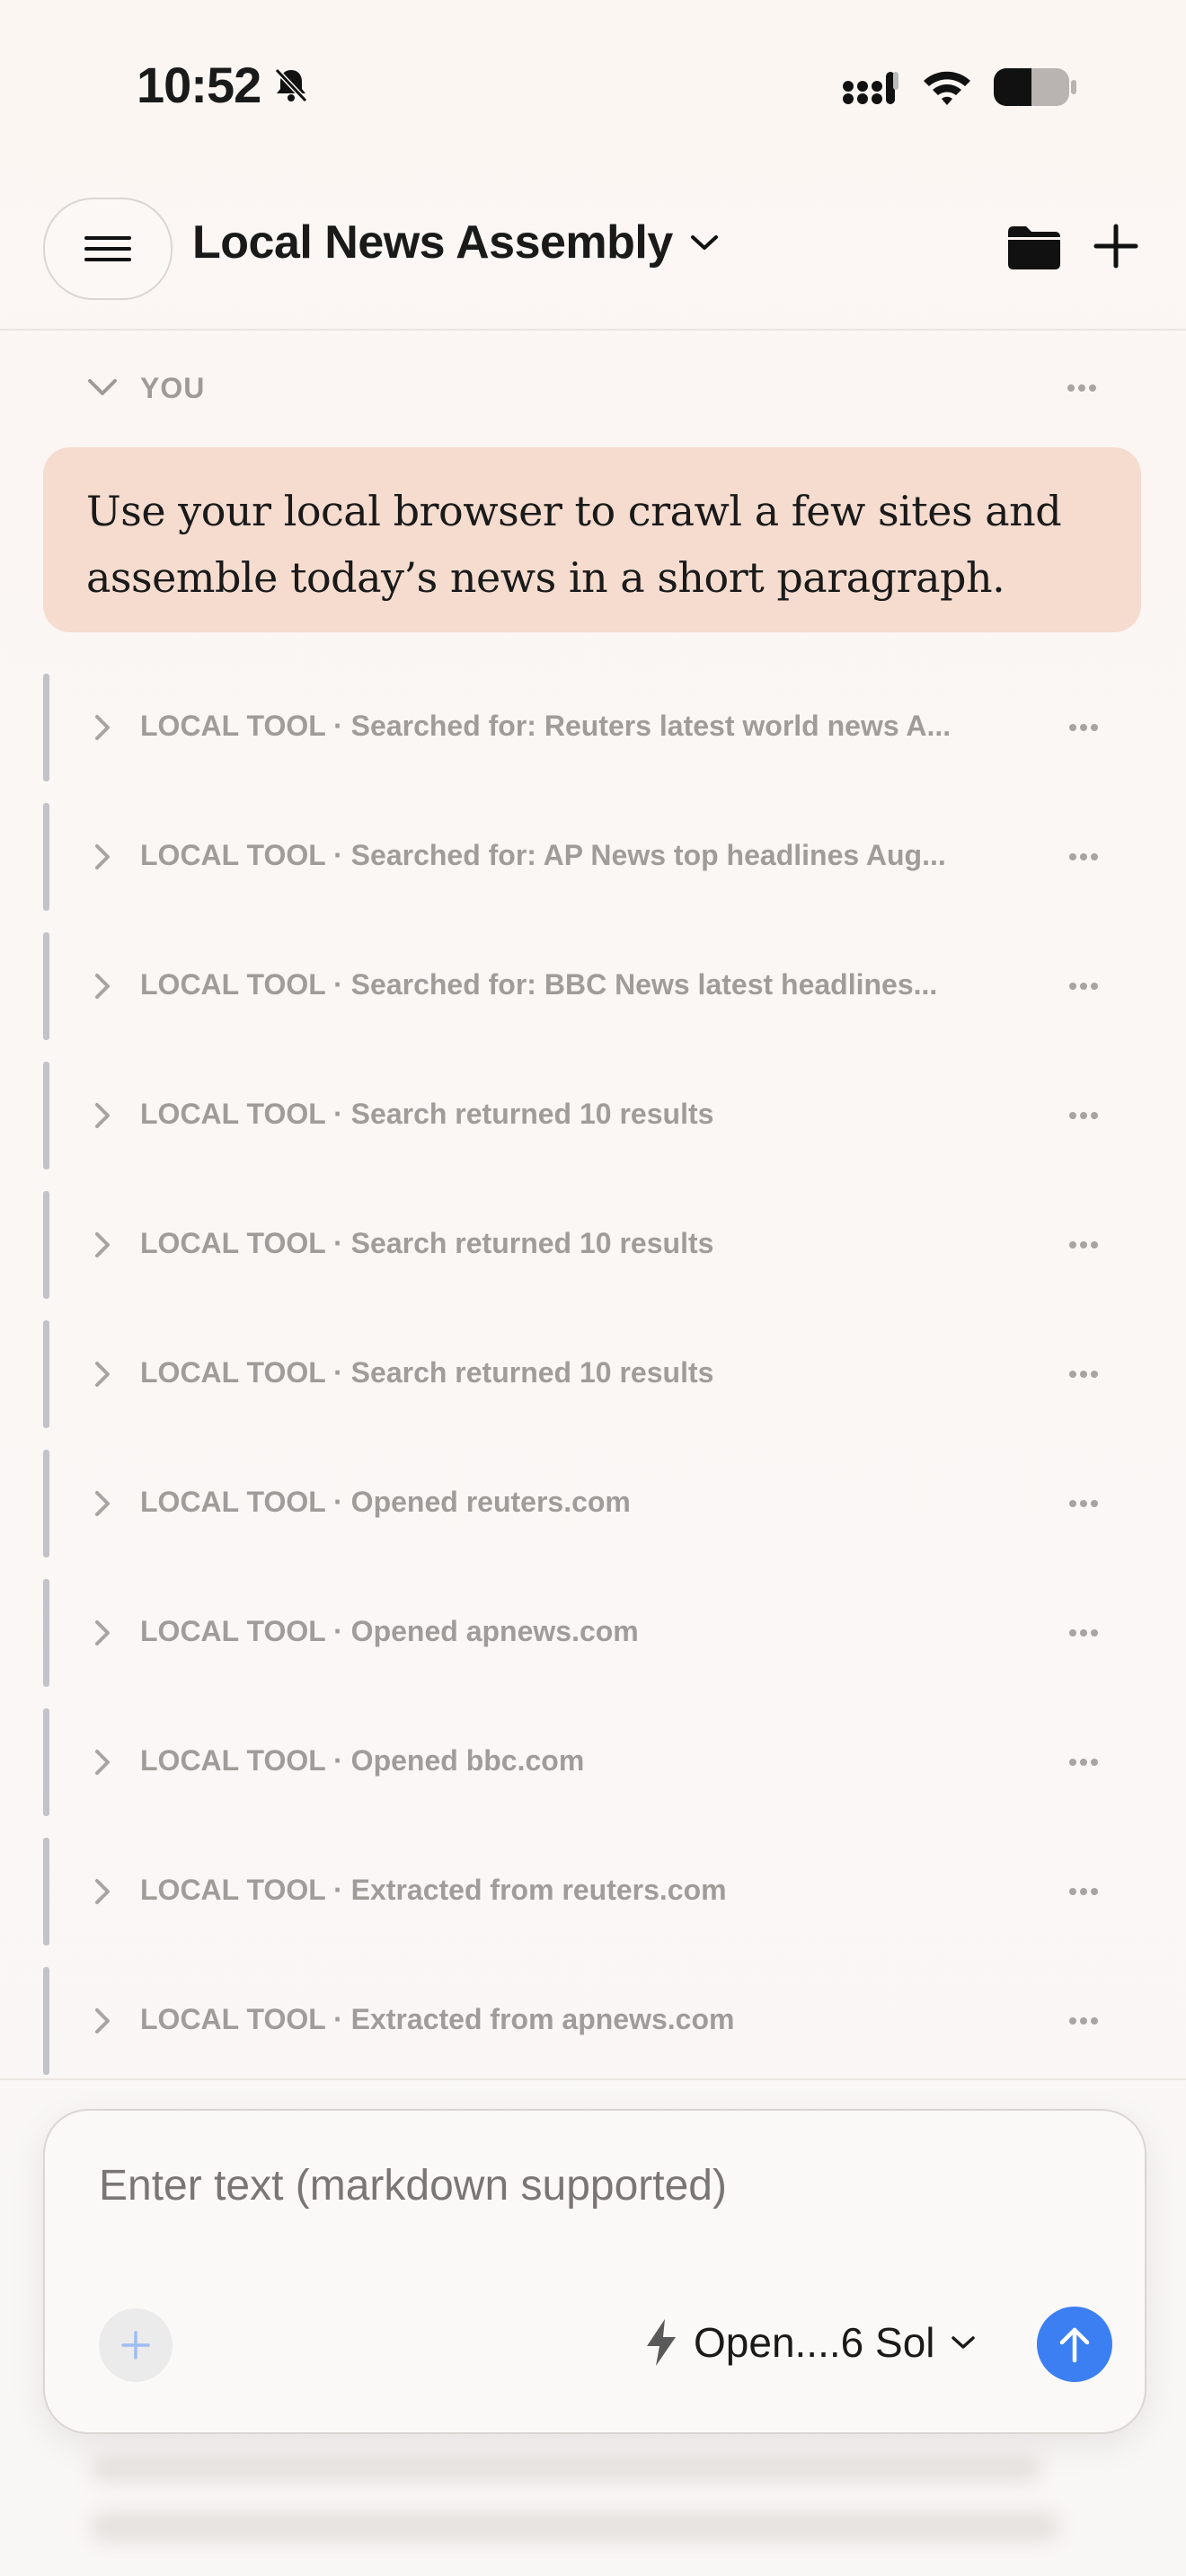 The width and height of the screenshot is (1186, 2576). I want to click on folder-icon, so click(1034, 248).